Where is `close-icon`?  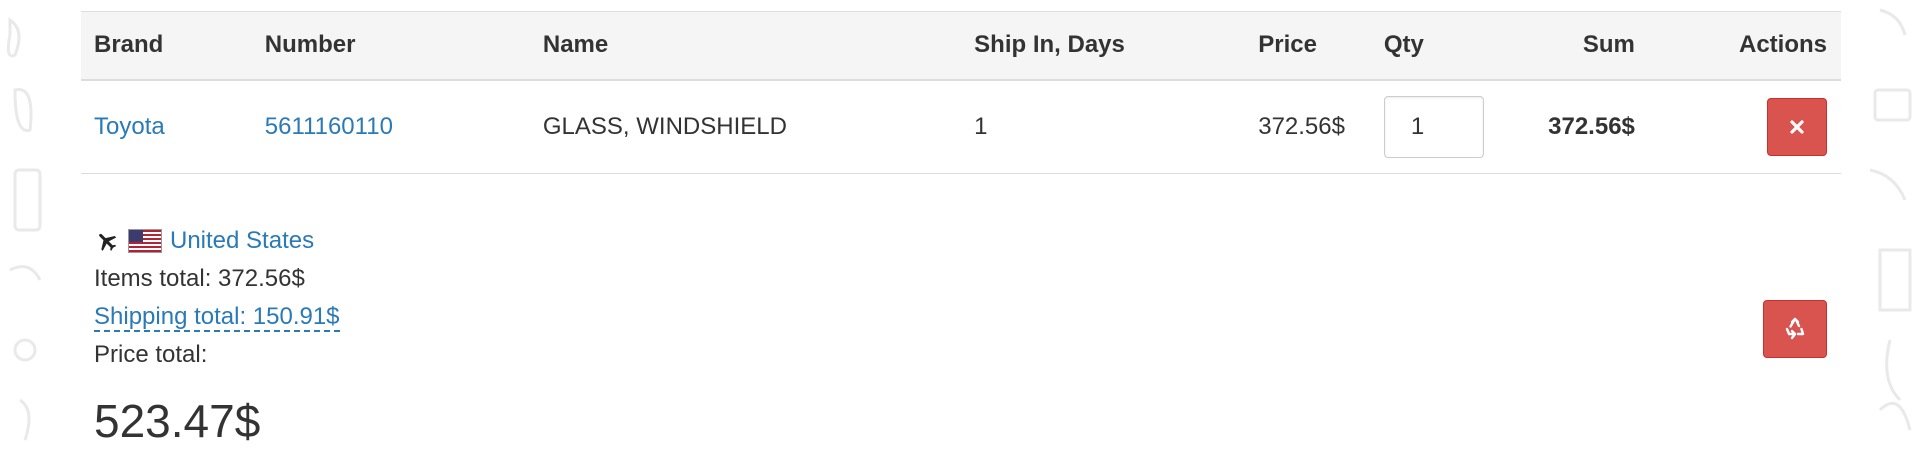 close-icon is located at coordinates (1797, 127).